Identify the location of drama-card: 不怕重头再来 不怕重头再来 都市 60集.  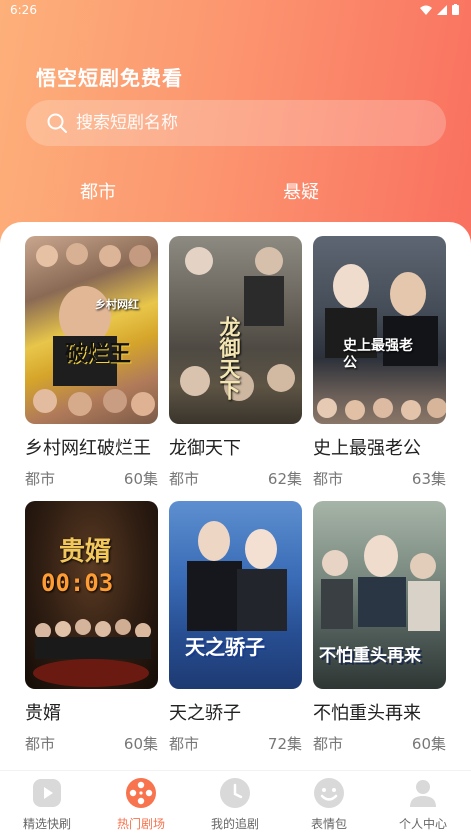
(379, 627).